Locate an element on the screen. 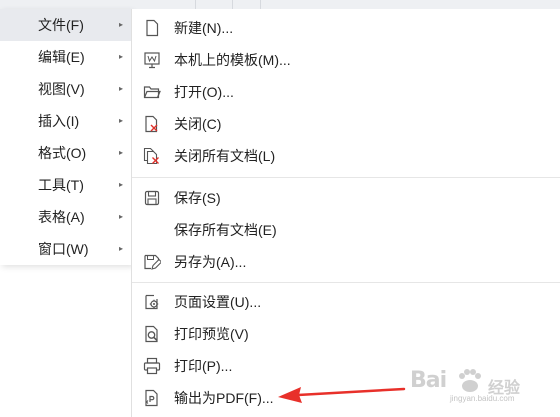  menu-item-close-all: 关闭所有文档(L) is located at coordinates (346, 156).